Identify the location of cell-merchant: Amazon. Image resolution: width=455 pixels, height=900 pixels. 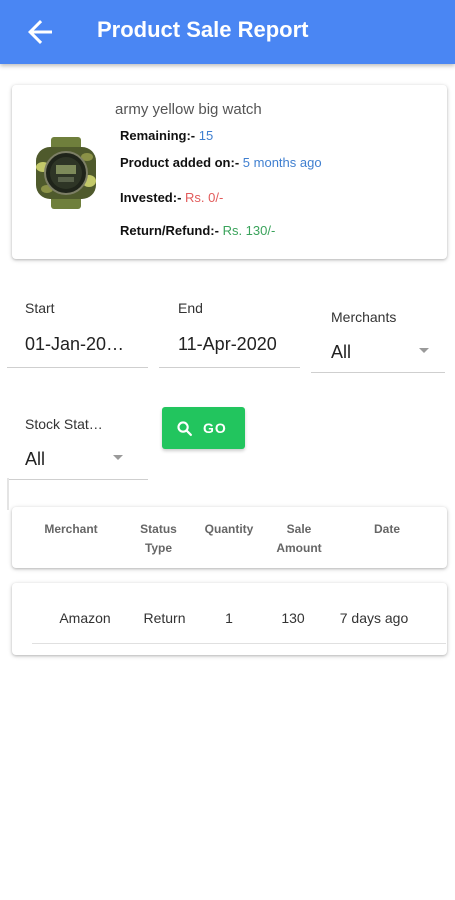
(85, 618).